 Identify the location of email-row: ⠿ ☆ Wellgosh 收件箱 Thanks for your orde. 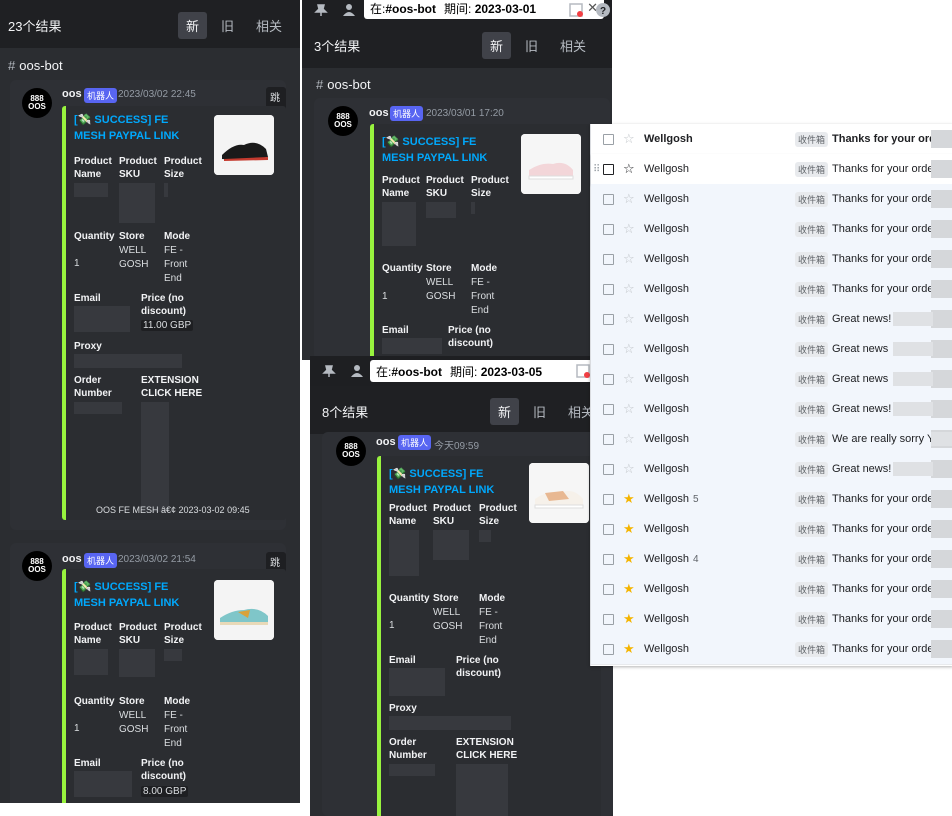
(771, 169).